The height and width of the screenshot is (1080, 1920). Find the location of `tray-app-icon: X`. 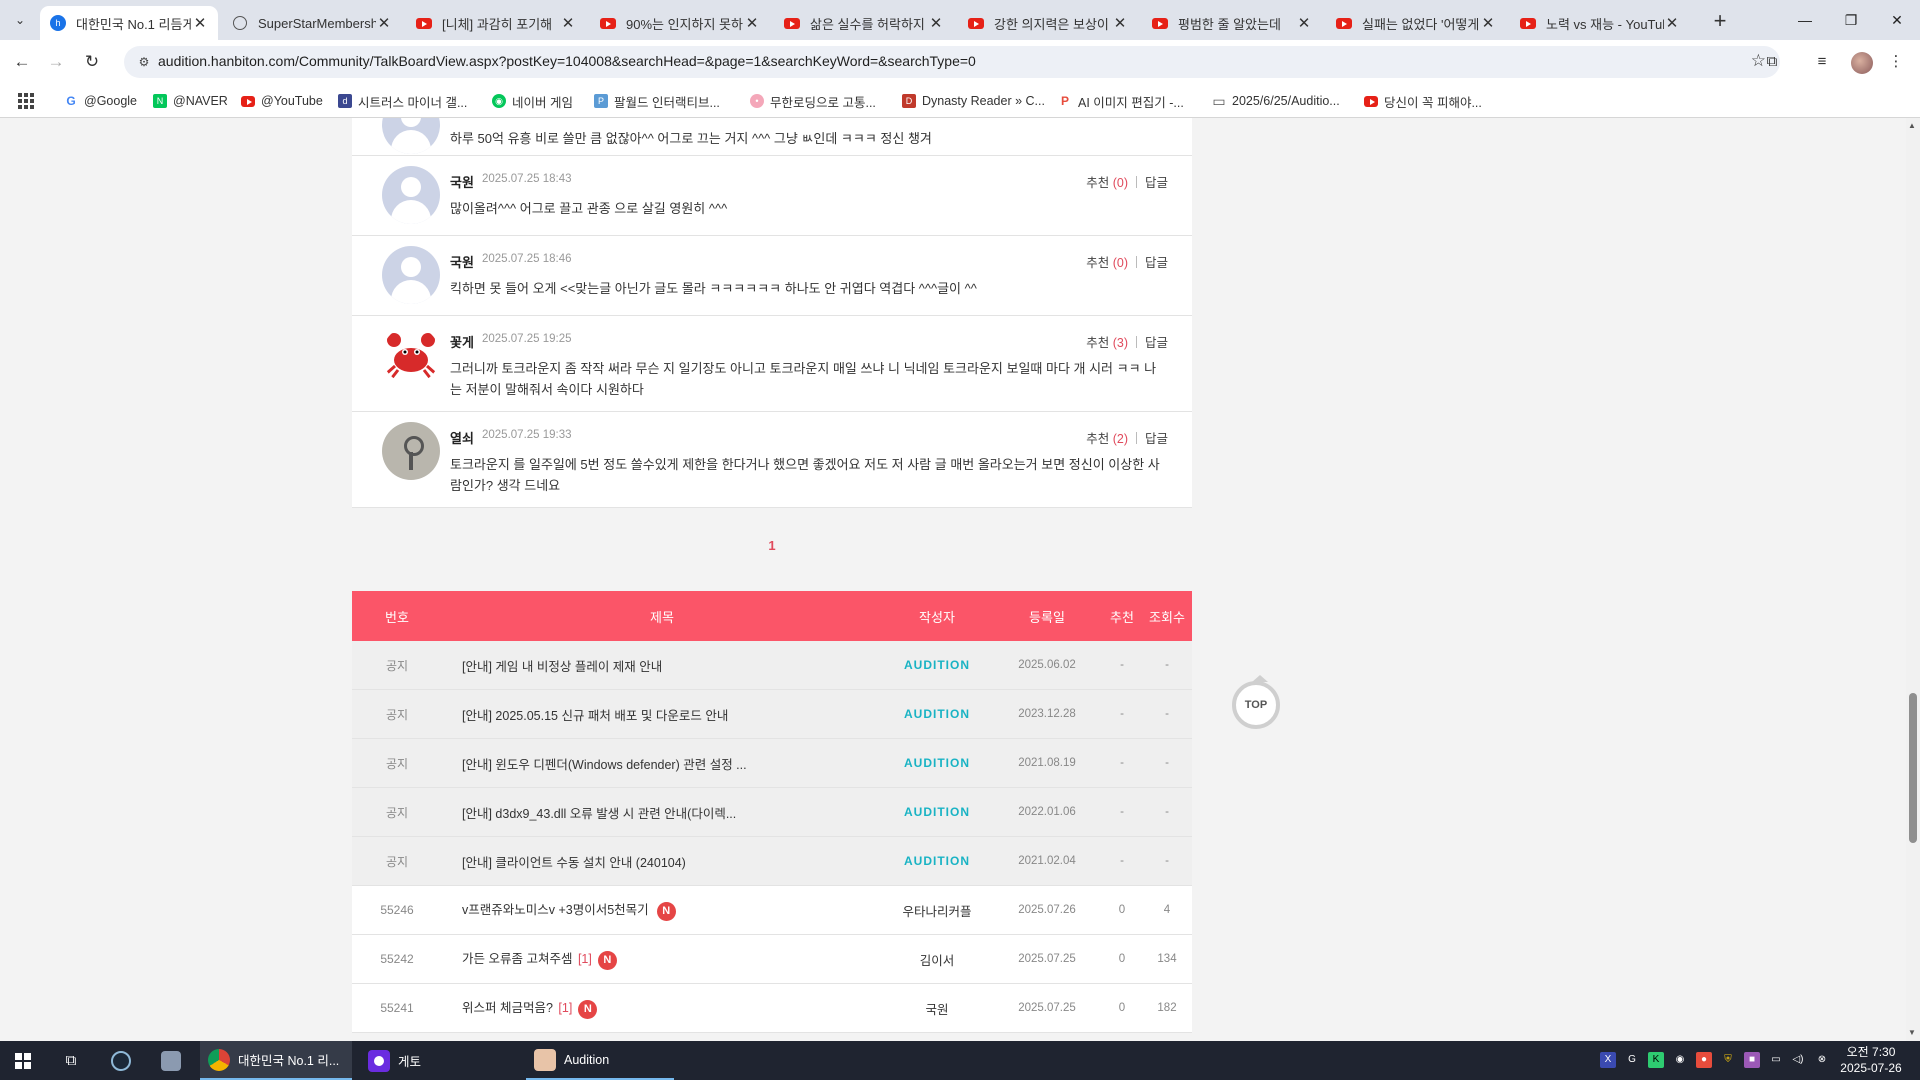

tray-app-icon: X is located at coordinates (1608, 1060).